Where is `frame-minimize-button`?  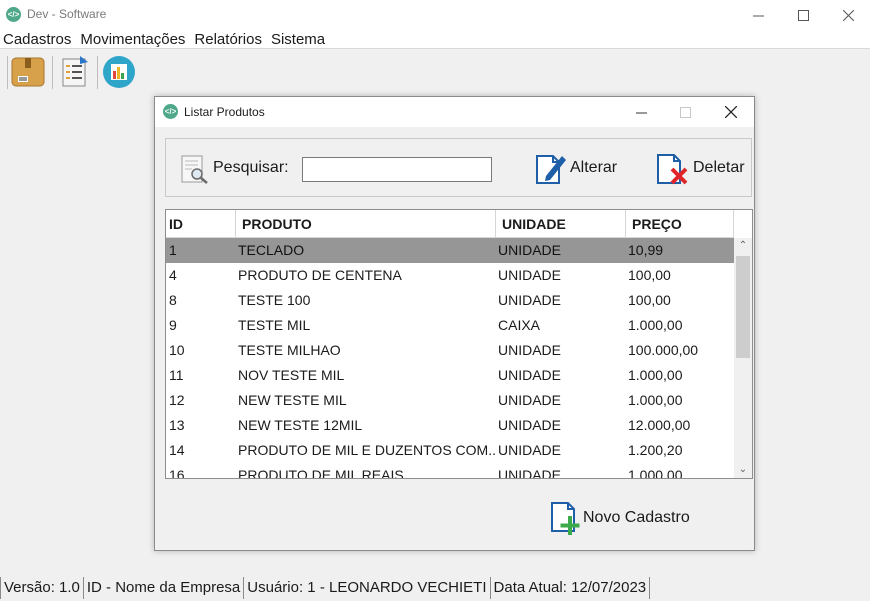 frame-minimize-button is located at coordinates (641, 112).